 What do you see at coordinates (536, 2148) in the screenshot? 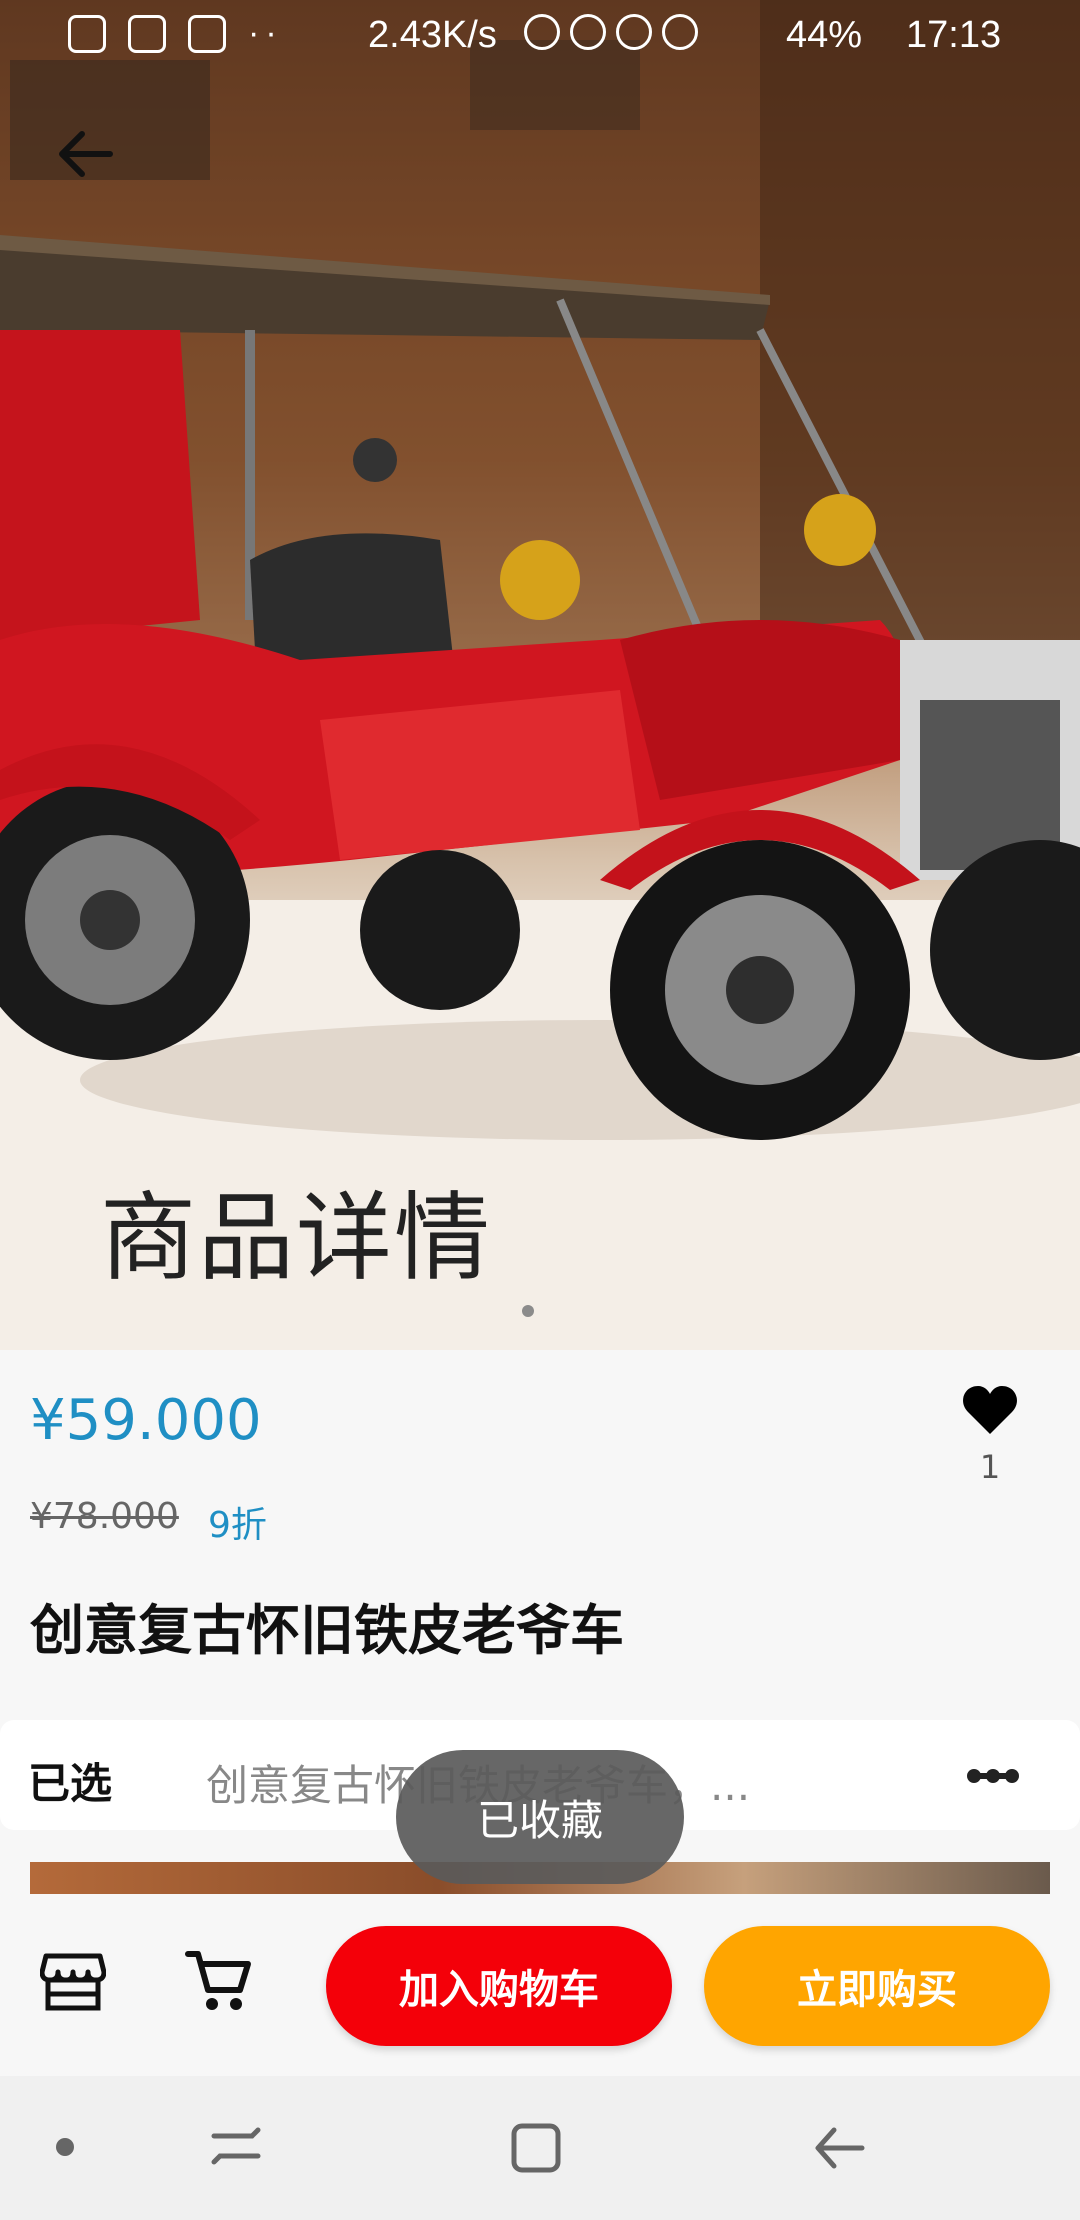
I see `home-icon` at bounding box center [536, 2148].